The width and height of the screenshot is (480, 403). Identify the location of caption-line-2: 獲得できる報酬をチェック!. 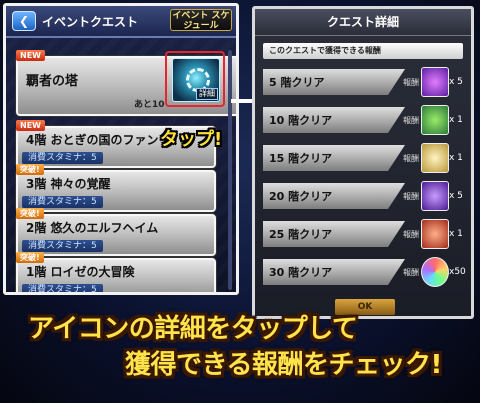
(283, 365).